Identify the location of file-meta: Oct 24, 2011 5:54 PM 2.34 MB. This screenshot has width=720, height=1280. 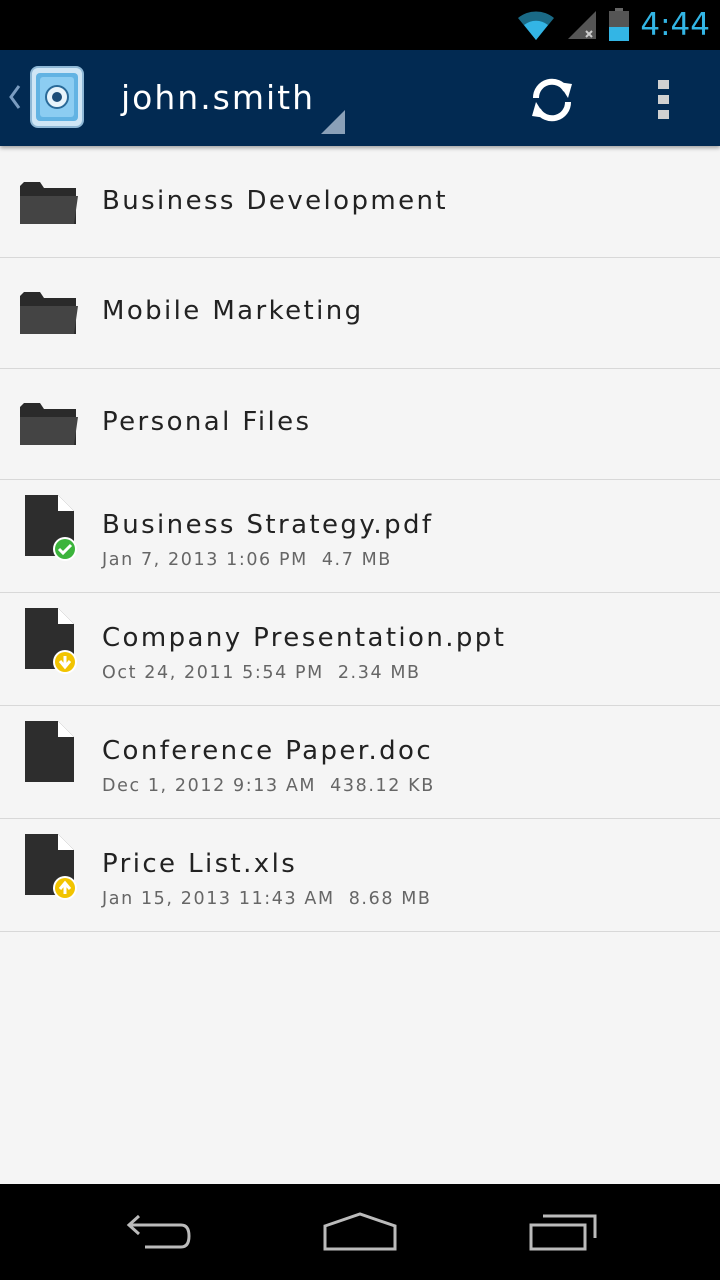
(261, 673).